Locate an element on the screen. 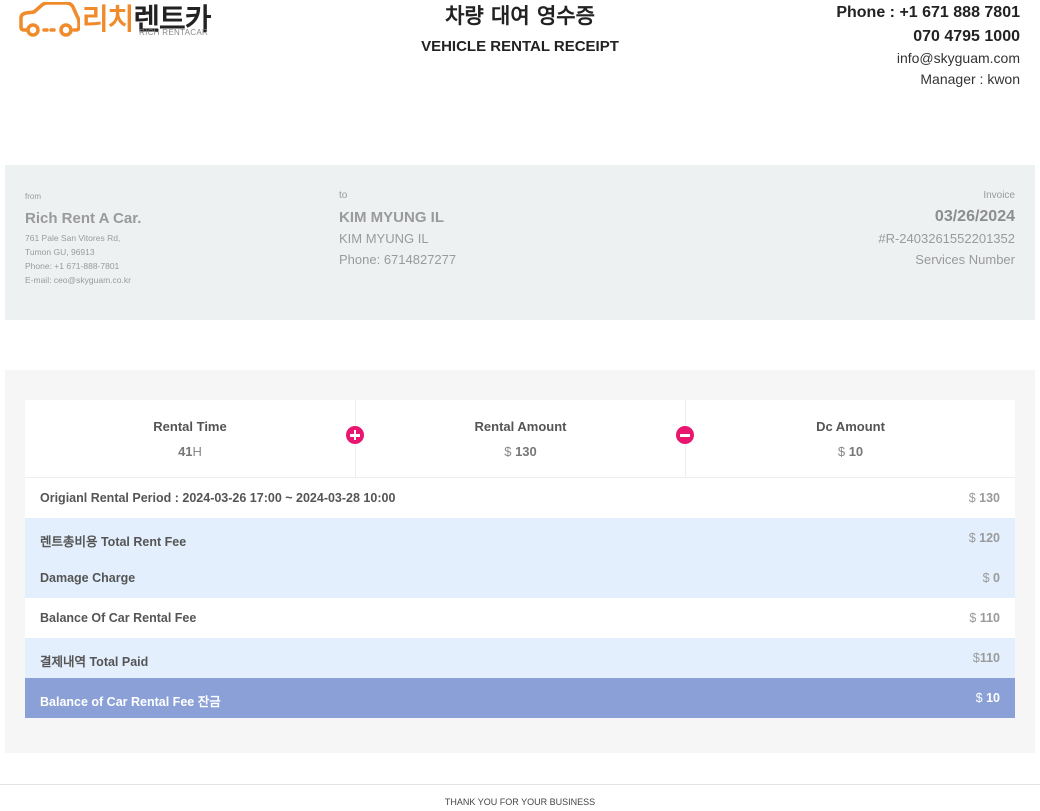 Image resolution: width=1040 pixels, height=811 pixels. minus-circle-icon is located at coordinates (685, 435).